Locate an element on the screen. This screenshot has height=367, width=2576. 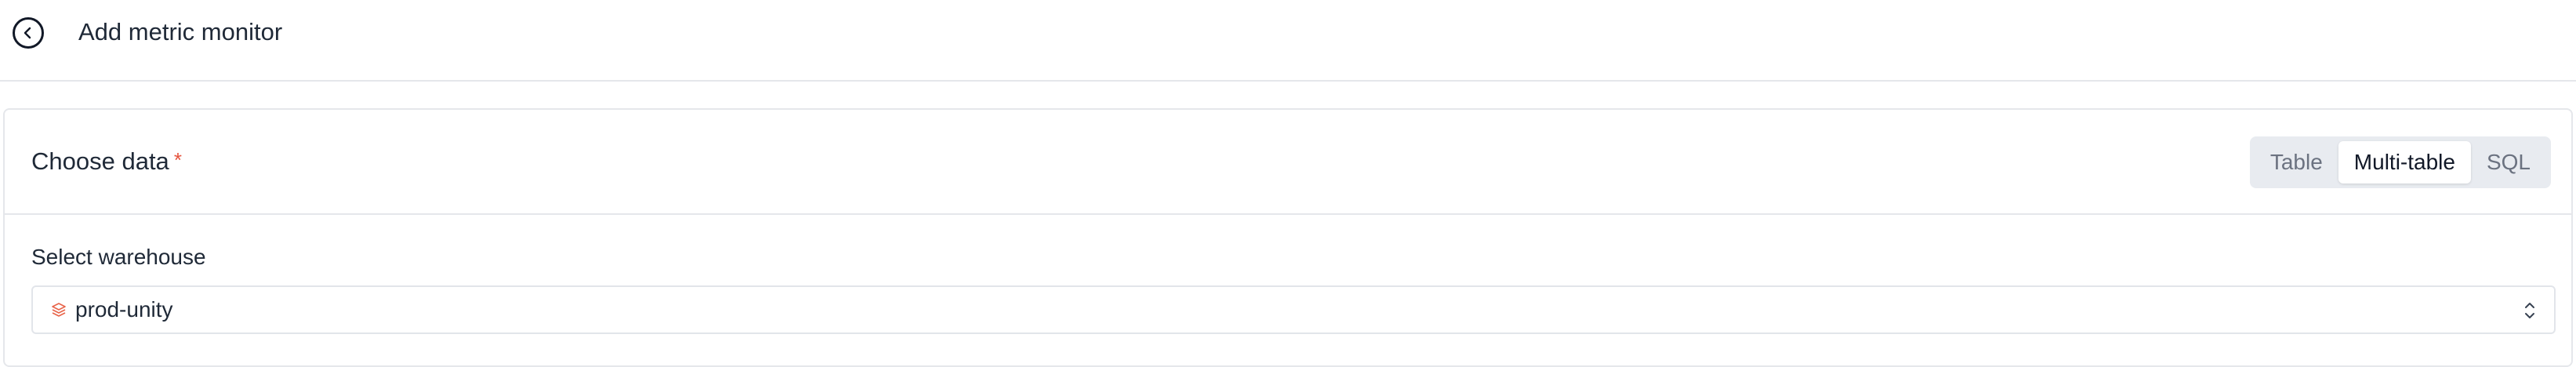
mode-sql-button: SQL is located at coordinates (2508, 162).